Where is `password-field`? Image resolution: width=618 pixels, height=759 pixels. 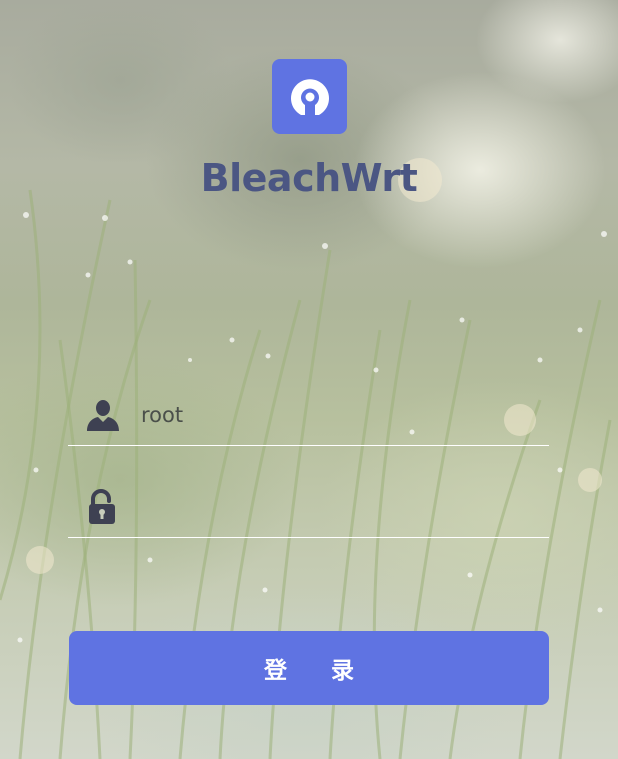 password-field is located at coordinates (308, 507).